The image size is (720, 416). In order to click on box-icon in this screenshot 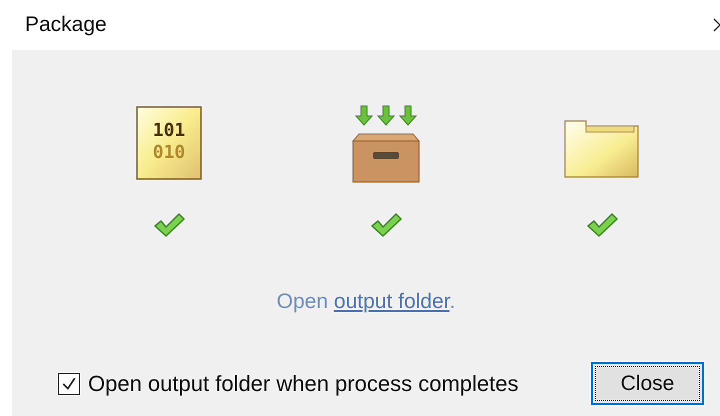, I will do `click(385, 144)`.